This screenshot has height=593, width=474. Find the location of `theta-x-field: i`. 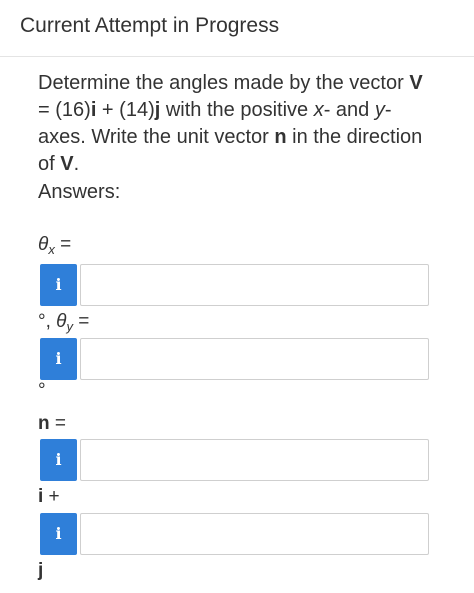

theta-x-field: i is located at coordinates (234, 285).